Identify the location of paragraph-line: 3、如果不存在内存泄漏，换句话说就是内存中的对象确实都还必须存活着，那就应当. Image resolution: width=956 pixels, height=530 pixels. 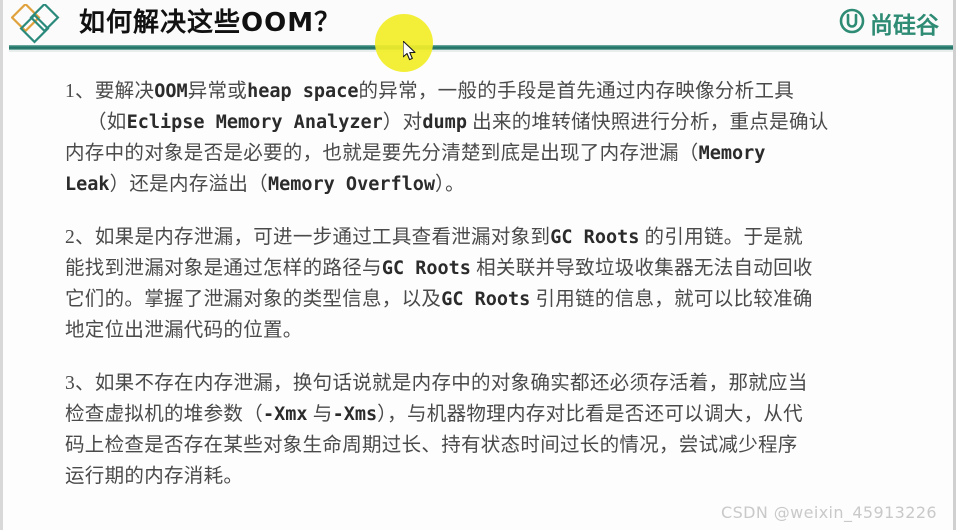
(436, 383).